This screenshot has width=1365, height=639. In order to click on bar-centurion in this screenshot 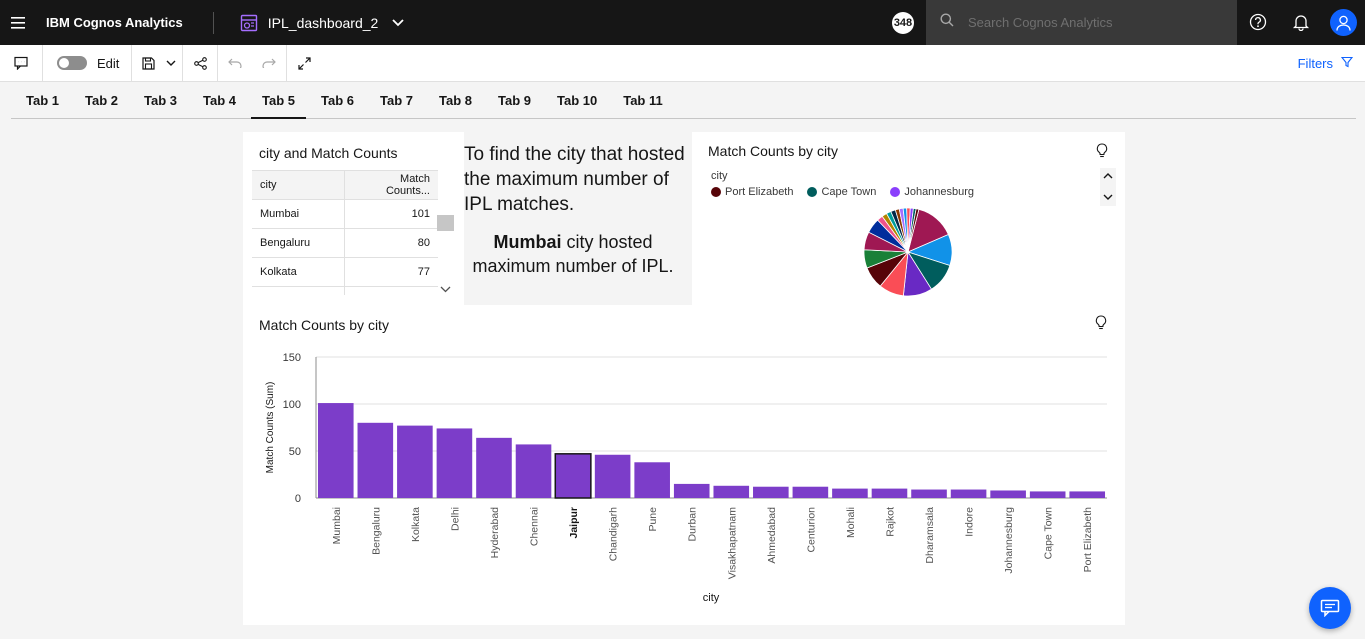, I will do `click(810, 492)`.